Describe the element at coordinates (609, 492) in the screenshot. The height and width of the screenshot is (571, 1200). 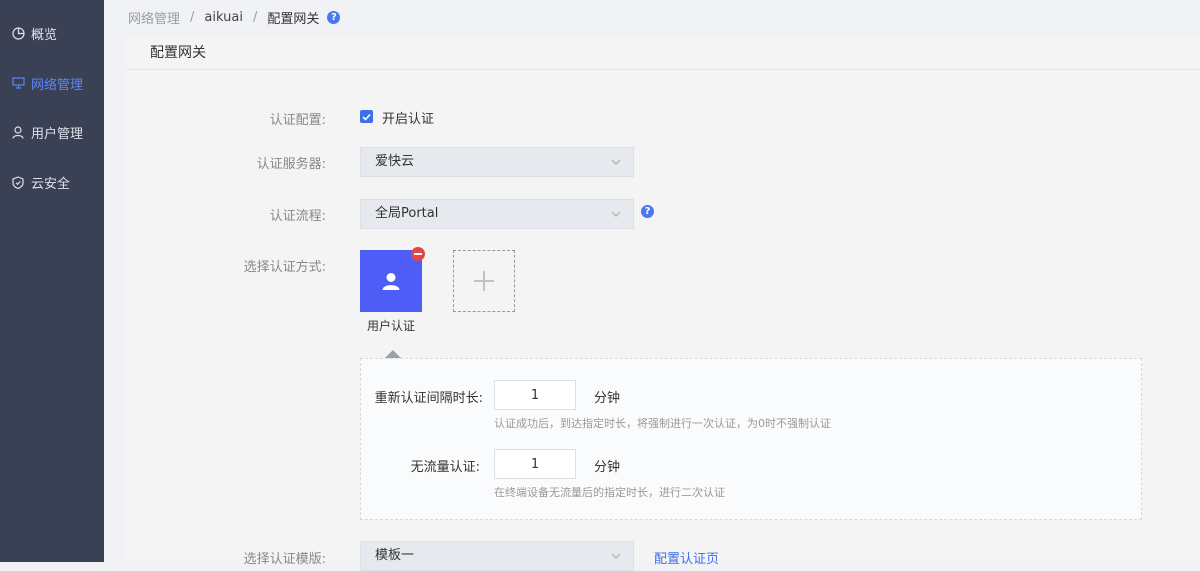
I see `no-traffic-auth-hint: 在终端设备无流量后的指定时长，进行二次认证` at that location.